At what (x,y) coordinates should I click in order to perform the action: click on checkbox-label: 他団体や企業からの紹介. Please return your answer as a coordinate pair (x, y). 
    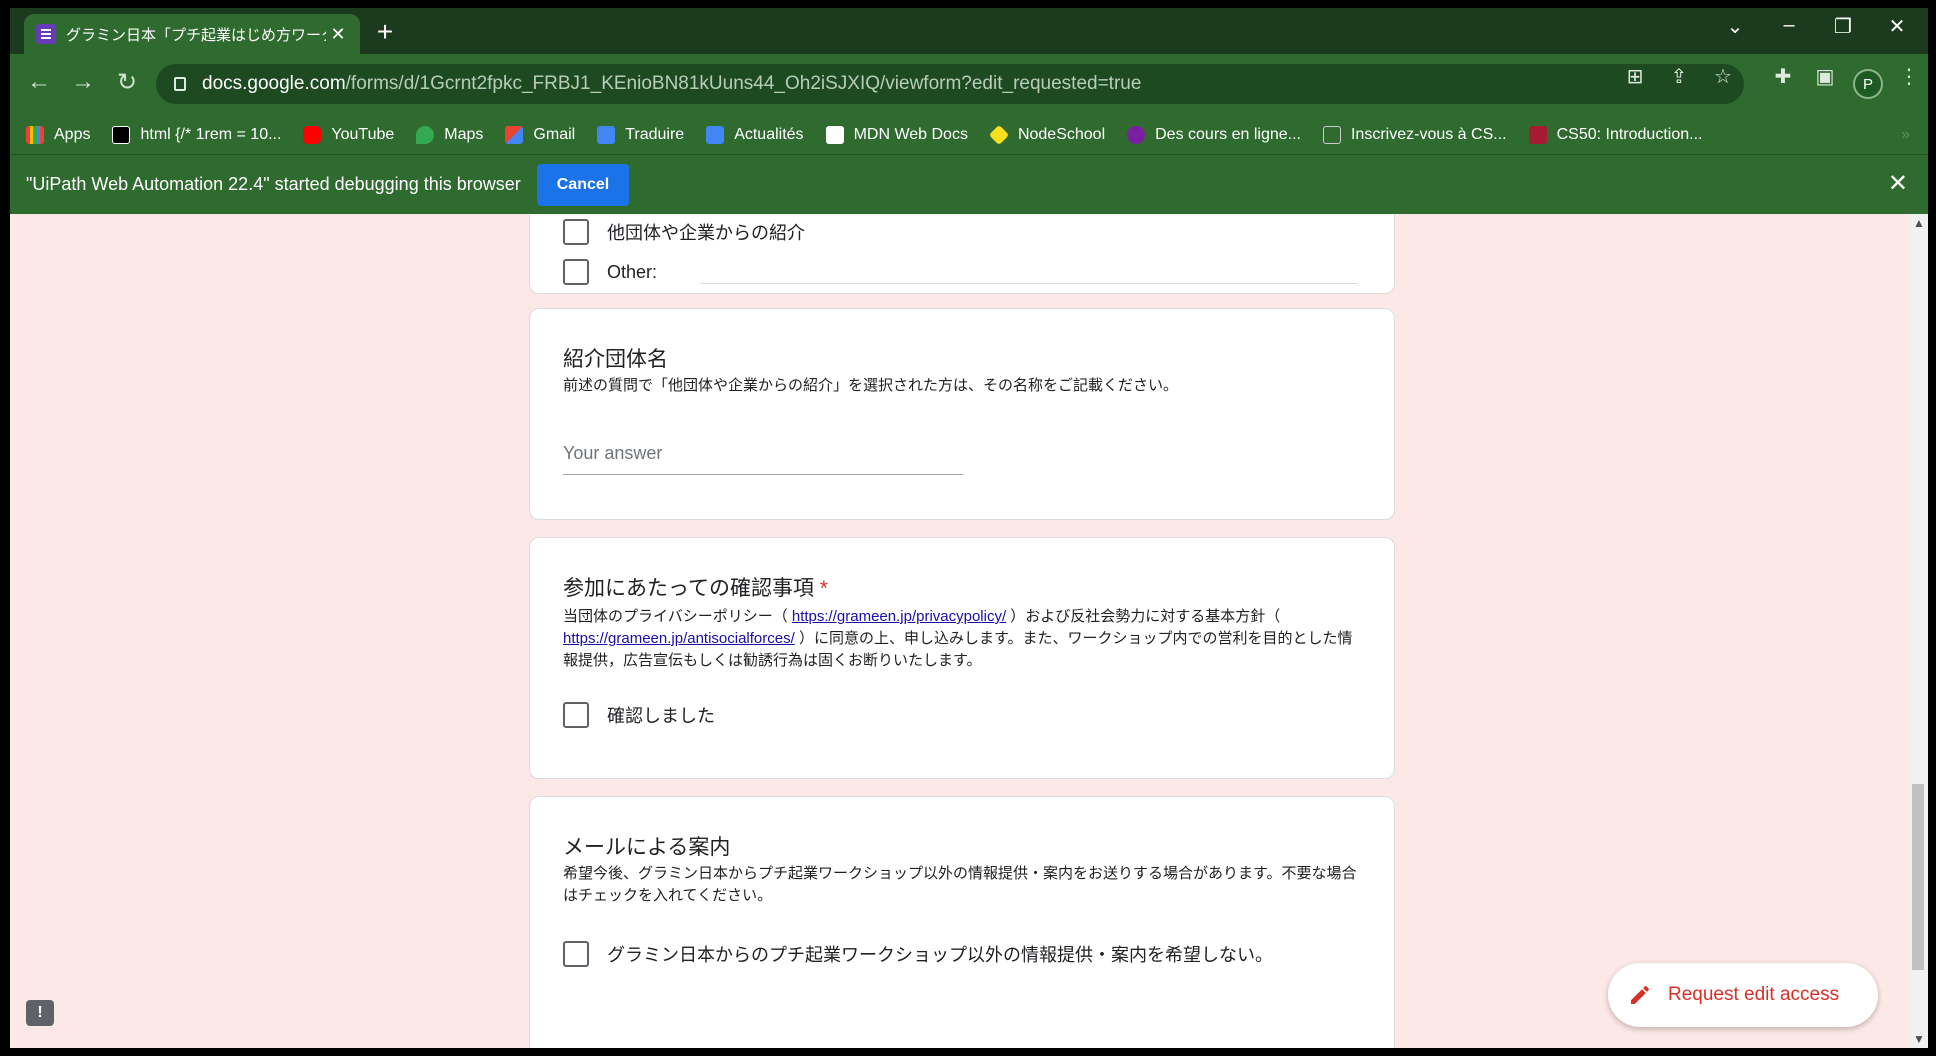
    Looking at the image, I should click on (706, 233).